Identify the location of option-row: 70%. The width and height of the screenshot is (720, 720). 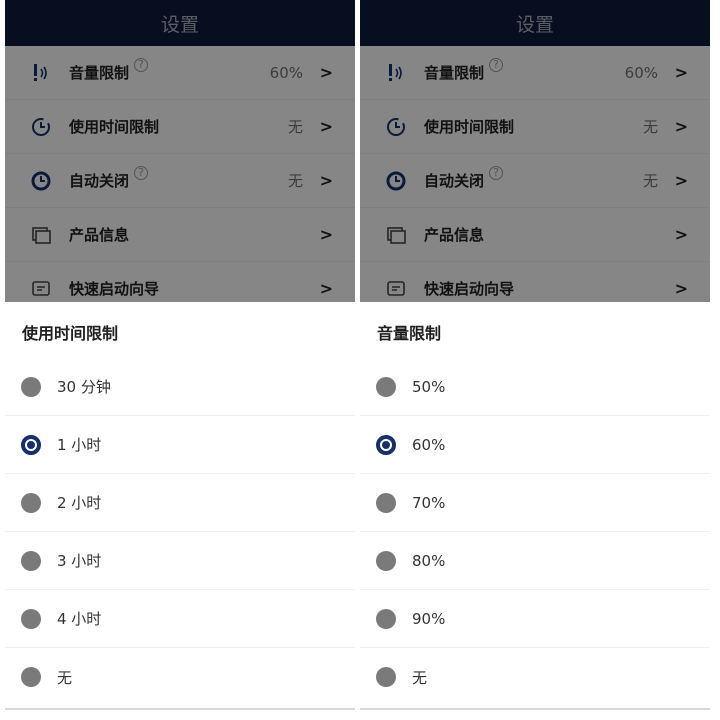
(535, 503).